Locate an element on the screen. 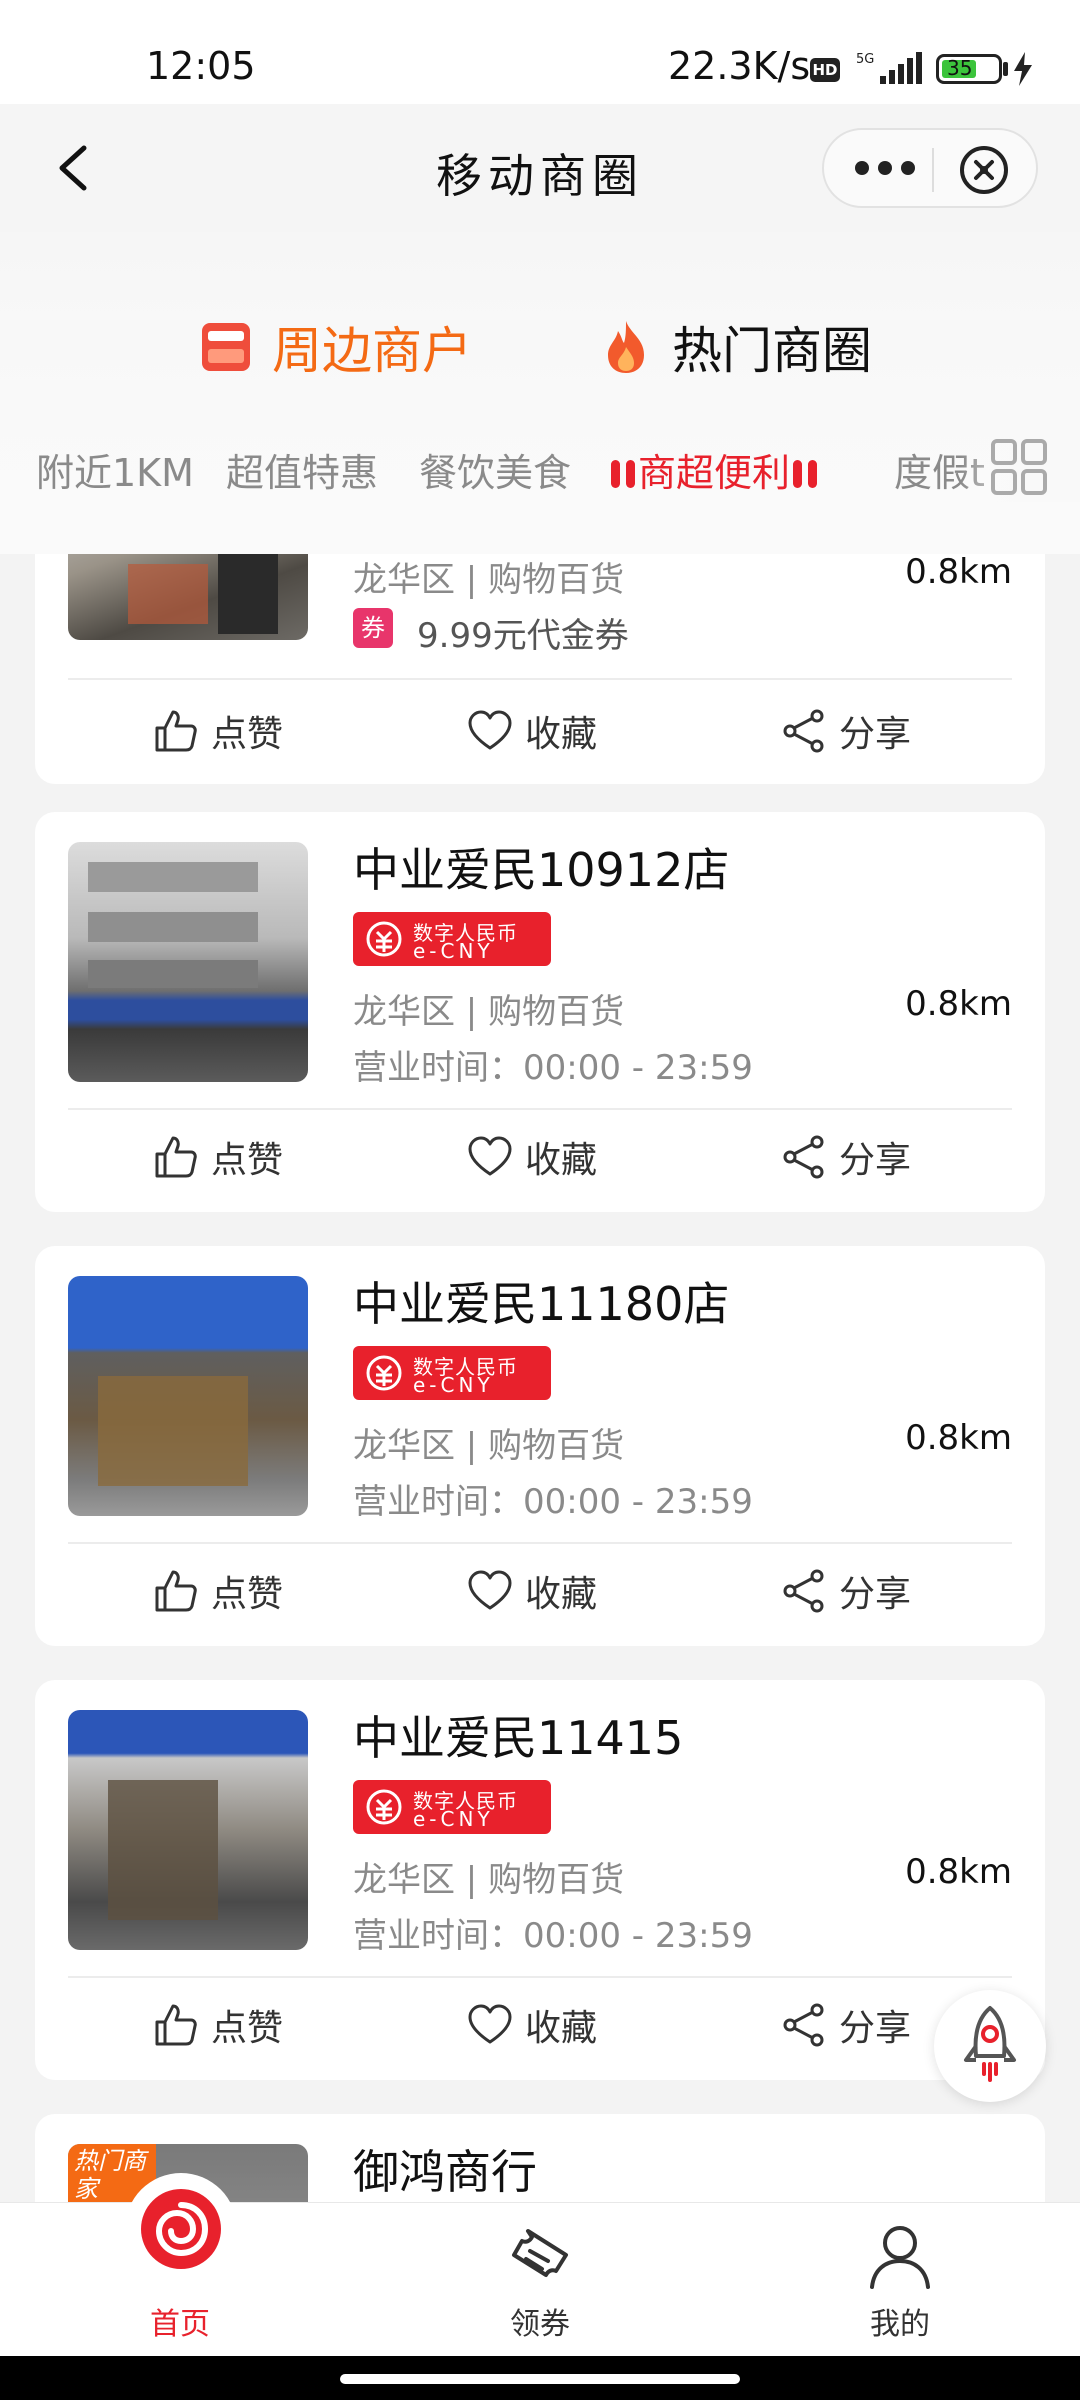  category-great-deals: 超值特惠 is located at coordinates (302, 469).